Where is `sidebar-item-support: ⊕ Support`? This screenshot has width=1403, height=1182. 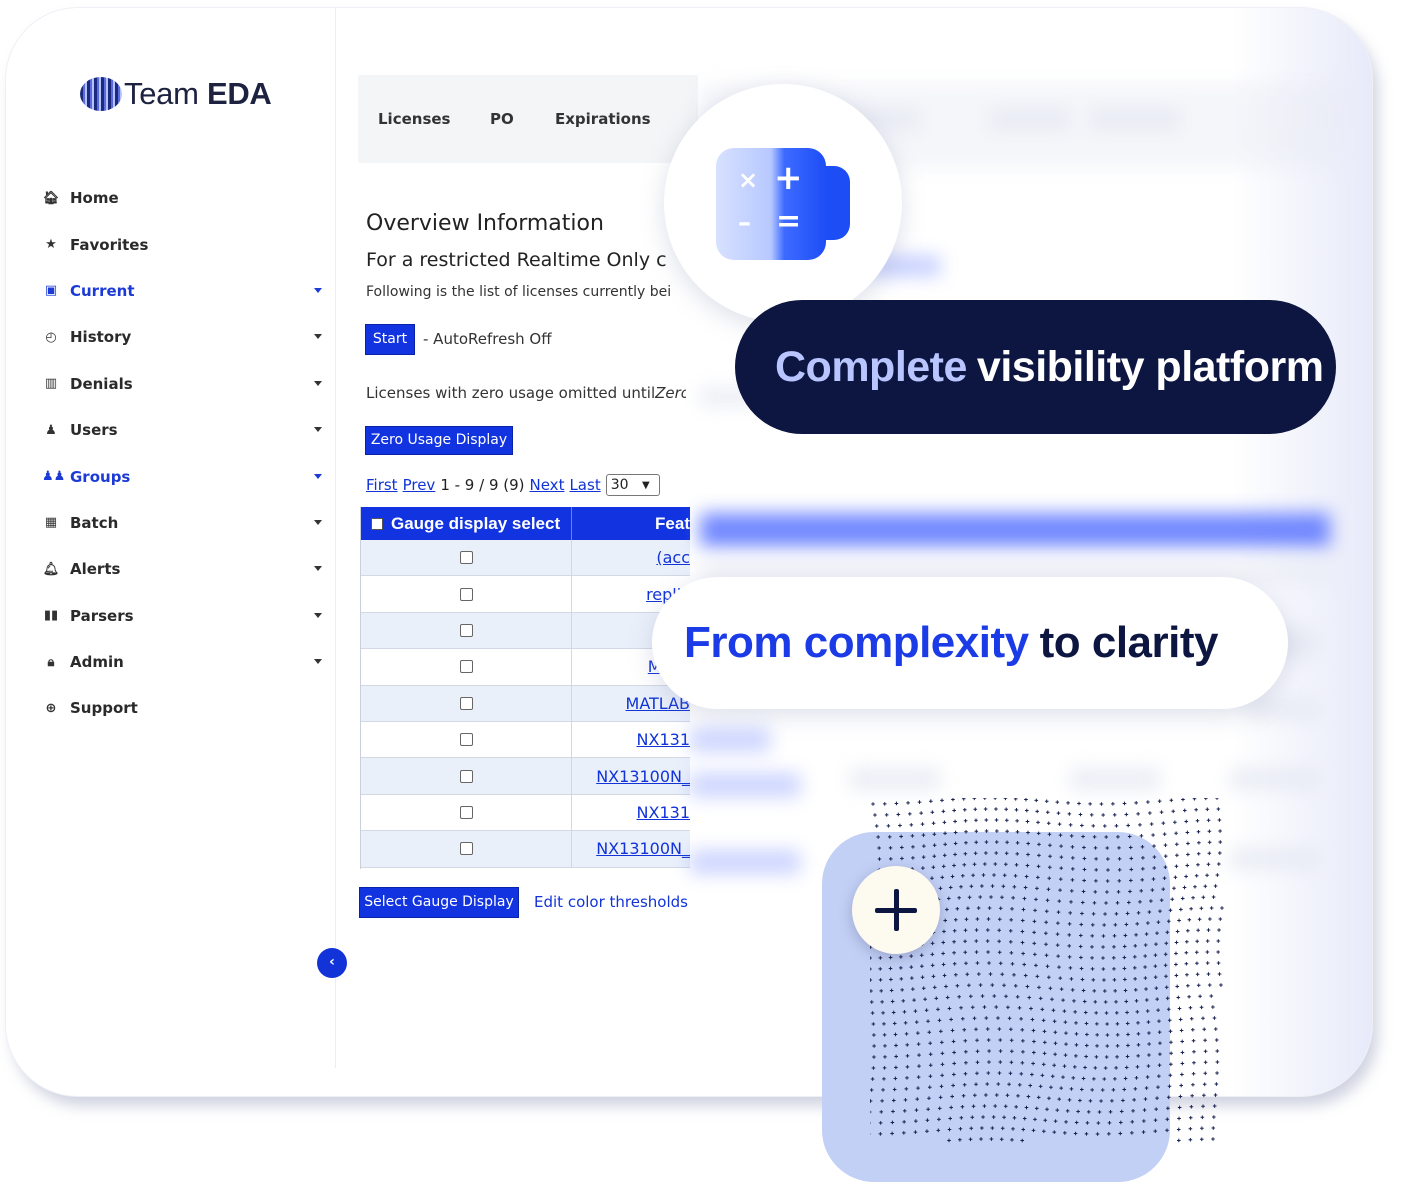 sidebar-item-support: ⊕ Support is located at coordinates (182, 708).